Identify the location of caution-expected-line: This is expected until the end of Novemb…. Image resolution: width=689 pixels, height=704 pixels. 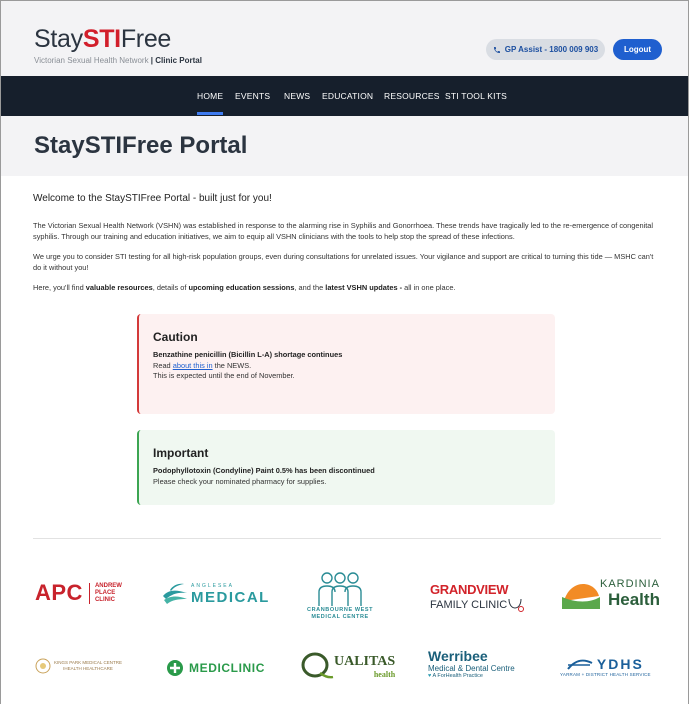
(224, 375).